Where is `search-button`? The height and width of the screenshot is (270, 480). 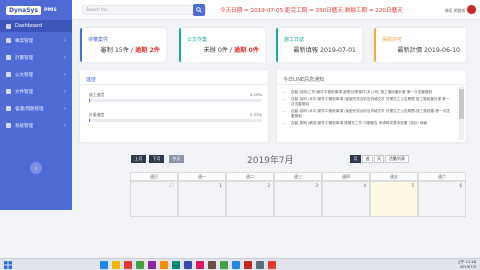
search-button is located at coordinates (199, 10).